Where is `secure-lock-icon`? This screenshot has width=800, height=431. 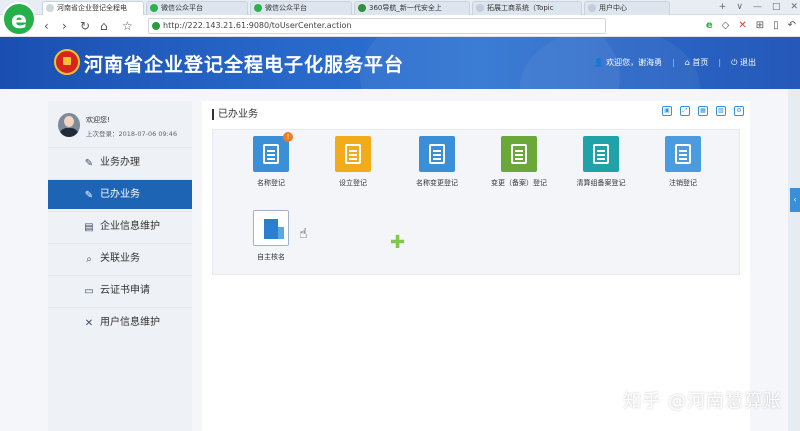
secure-lock-icon is located at coordinates (156, 26).